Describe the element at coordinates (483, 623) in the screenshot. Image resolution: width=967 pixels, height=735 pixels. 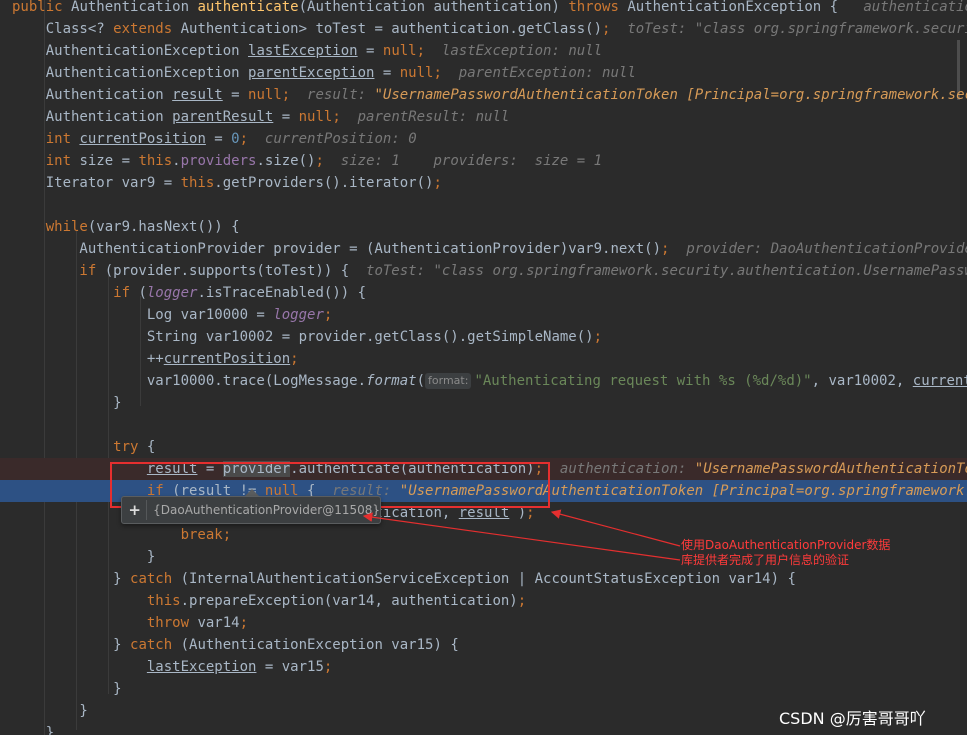
I see `code-line: throw var14;` at that location.